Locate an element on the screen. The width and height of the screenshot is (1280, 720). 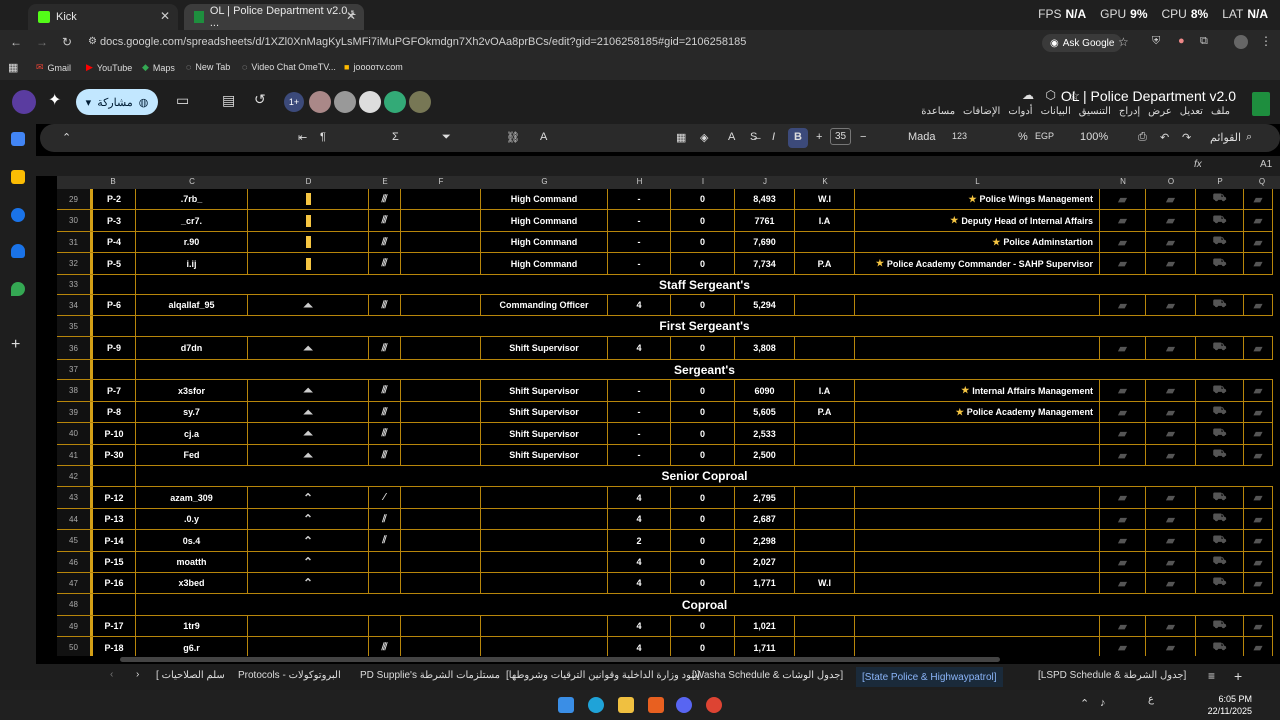
cell-j: 2,500 is located at coordinates (765, 455).